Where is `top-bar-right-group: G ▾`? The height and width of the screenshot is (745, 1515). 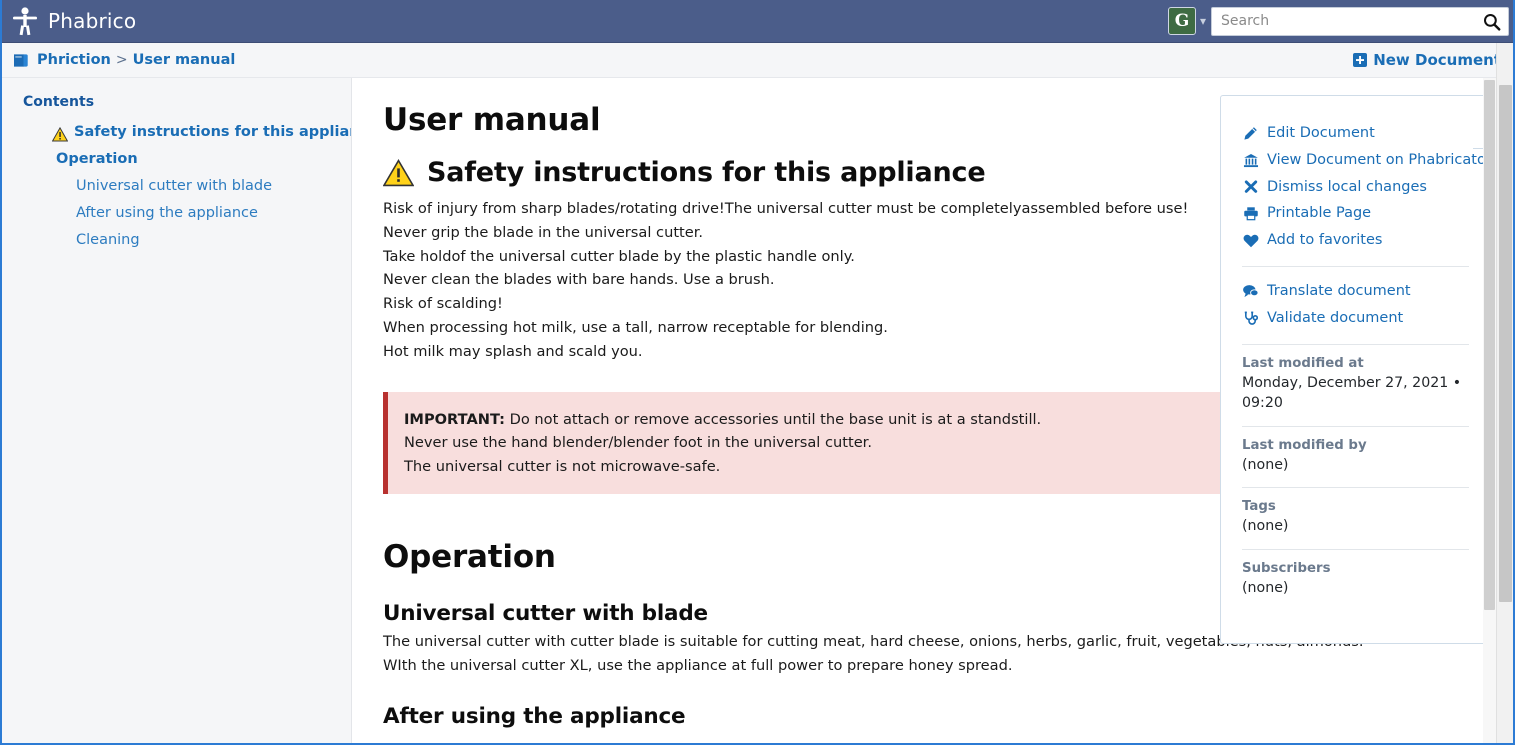 top-bar-right-group: G ▾ is located at coordinates (1340, 21).